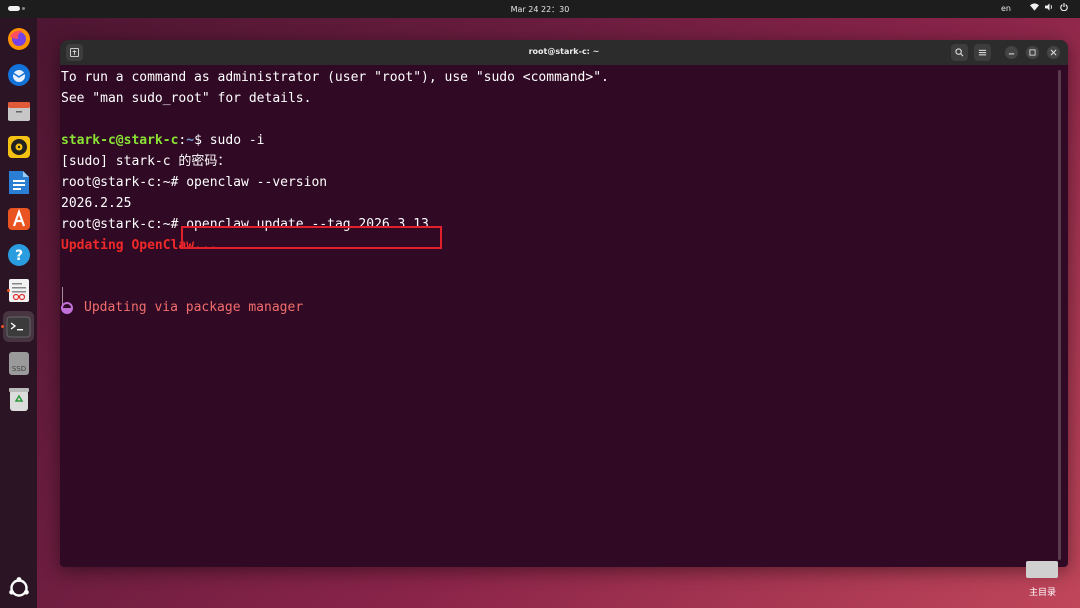 The width and height of the screenshot is (1080, 608). What do you see at coordinates (311, 237) in the screenshot?
I see `highlight-box` at bounding box center [311, 237].